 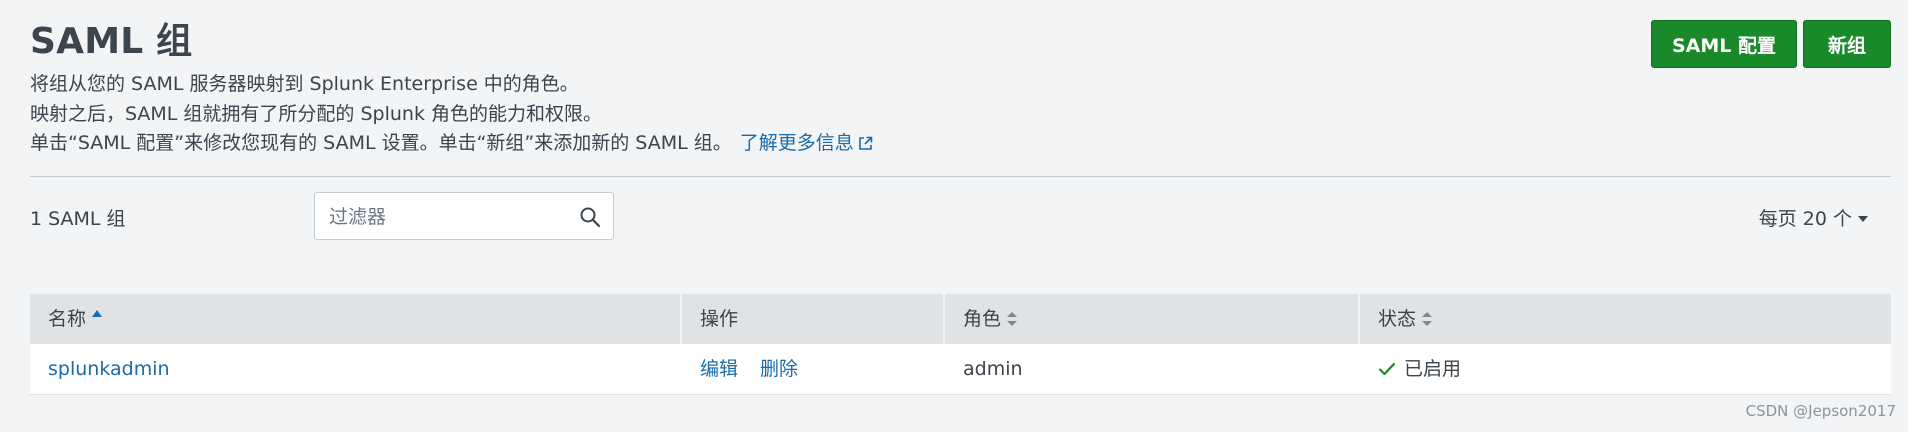 What do you see at coordinates (1805, 219) in the screenshot?
I see `per-page-label: 每页 20 个` at bounding box center [1805, 219].